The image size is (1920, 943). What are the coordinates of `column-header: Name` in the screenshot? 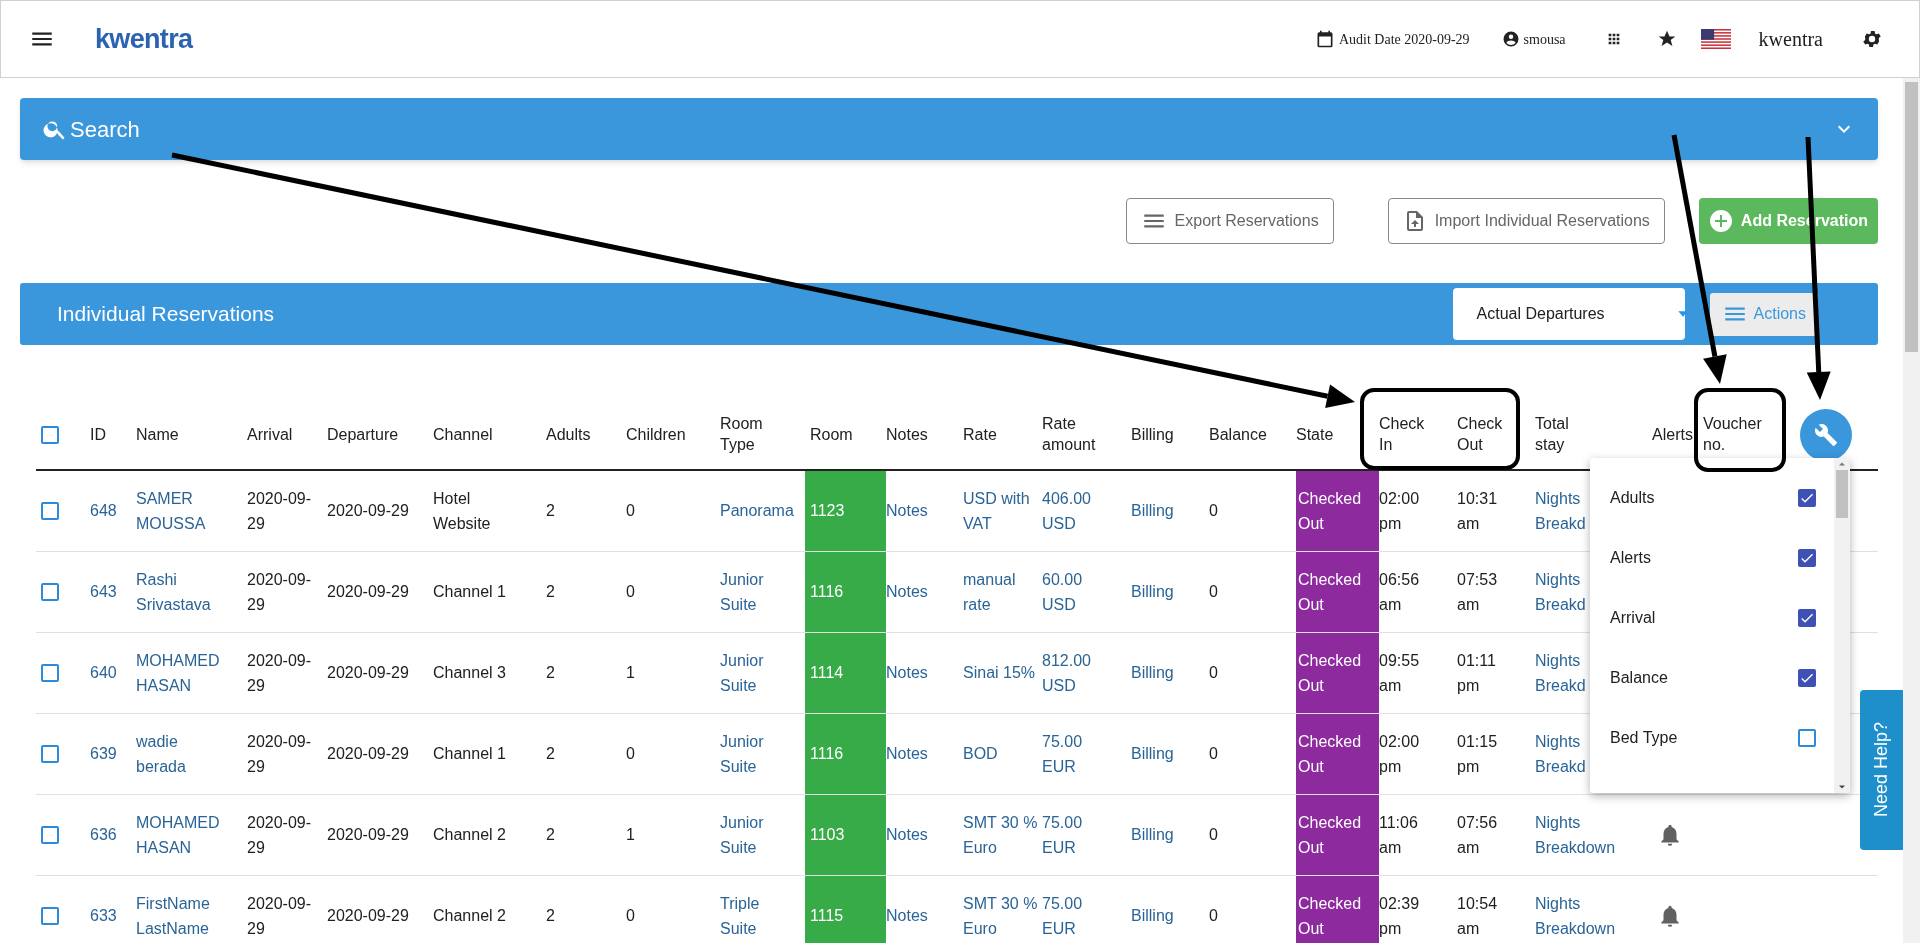 It's located at (157, 434).